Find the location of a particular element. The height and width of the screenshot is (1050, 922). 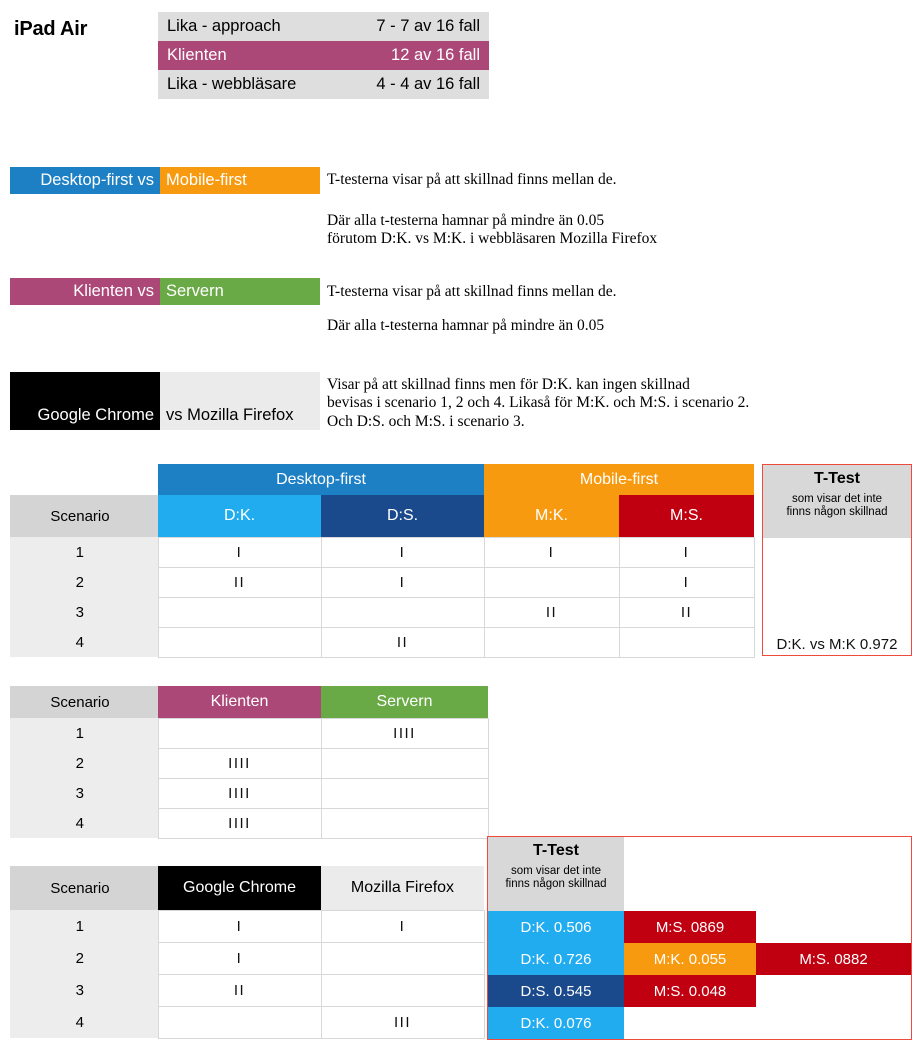

group-header-mobile-first: Mobile-first is located at coordinates (619, 479).